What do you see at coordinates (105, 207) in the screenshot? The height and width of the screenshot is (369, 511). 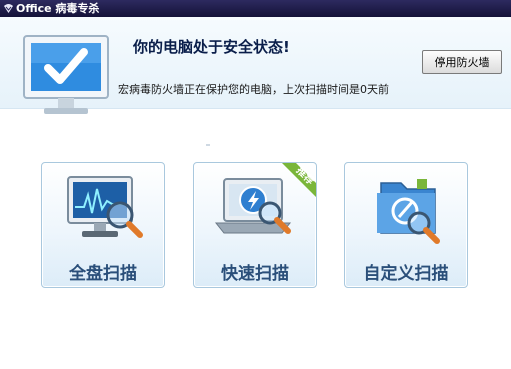 I see `monitor-magnifier-icon` at bounding box center [105, 207].